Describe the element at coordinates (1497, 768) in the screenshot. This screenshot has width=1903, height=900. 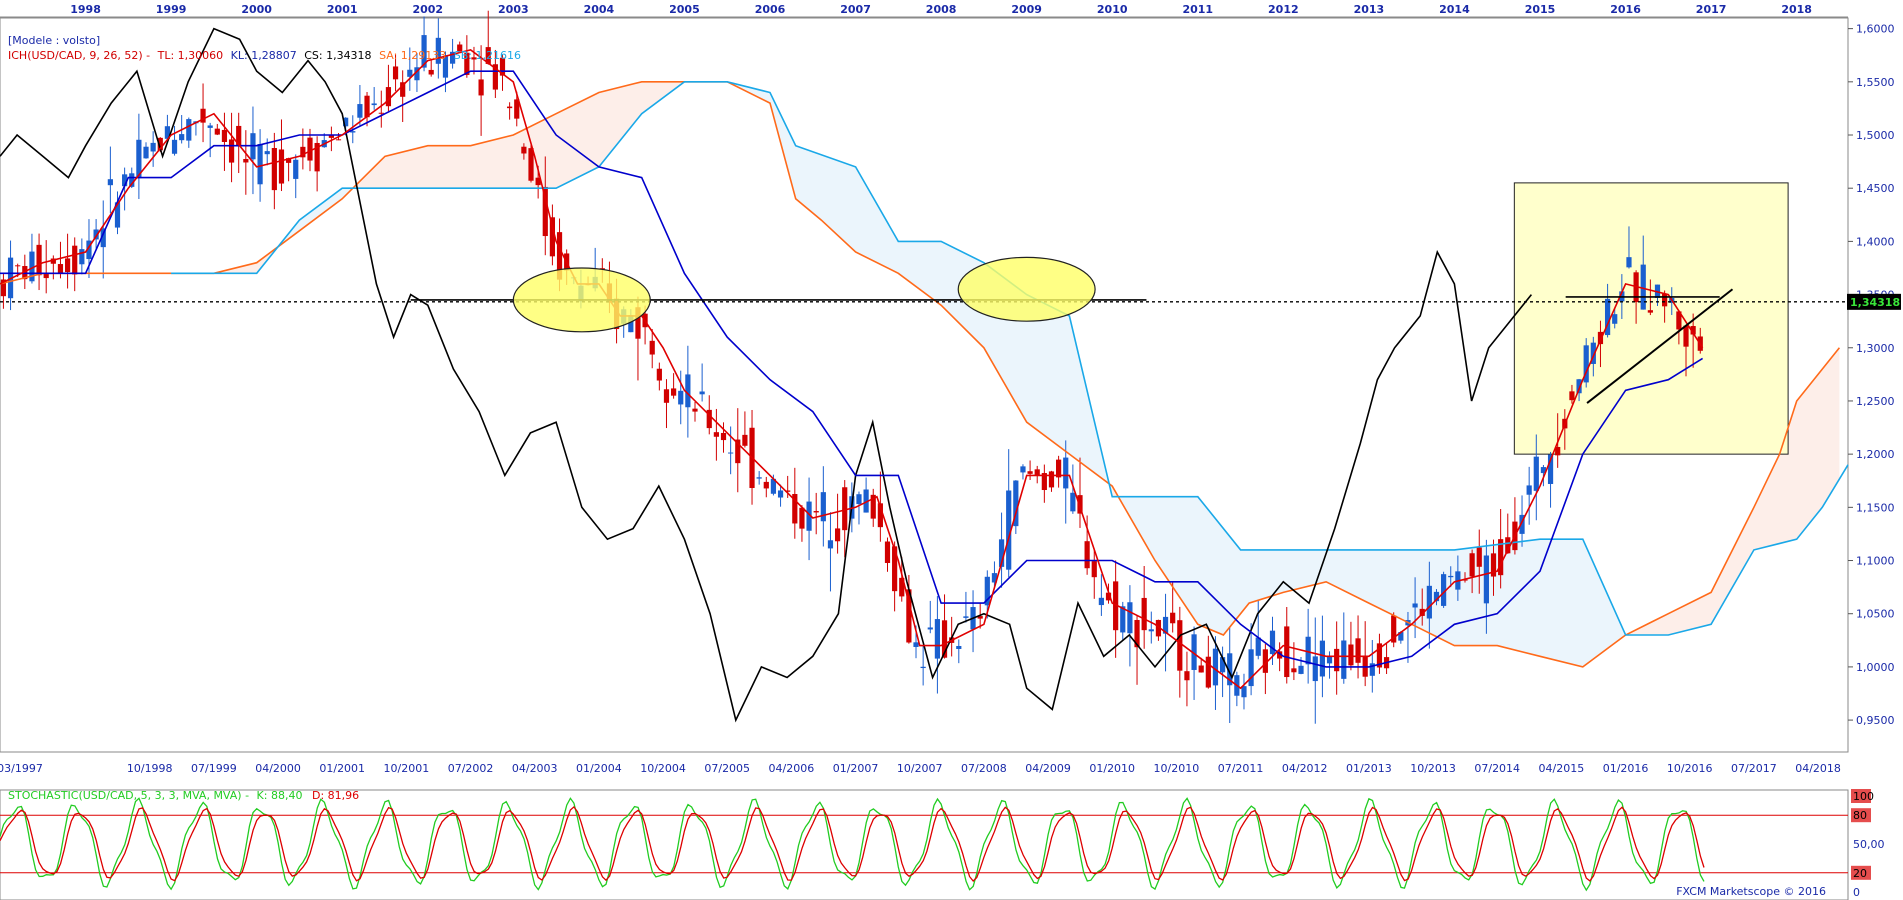
I see `date-label: 07/2014` at that location.